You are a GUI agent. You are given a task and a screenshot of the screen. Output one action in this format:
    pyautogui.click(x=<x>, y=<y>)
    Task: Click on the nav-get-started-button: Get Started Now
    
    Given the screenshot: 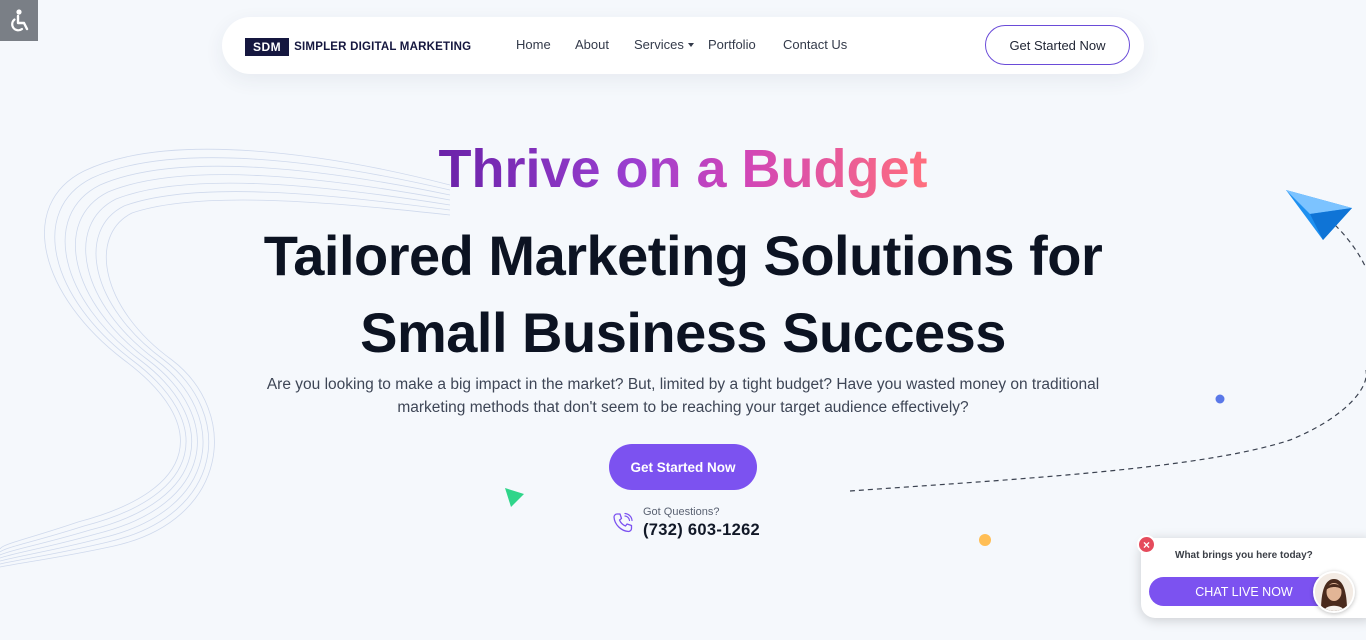 What is the action you would take?
    pyautogui.click(x=1057, y=45)
    